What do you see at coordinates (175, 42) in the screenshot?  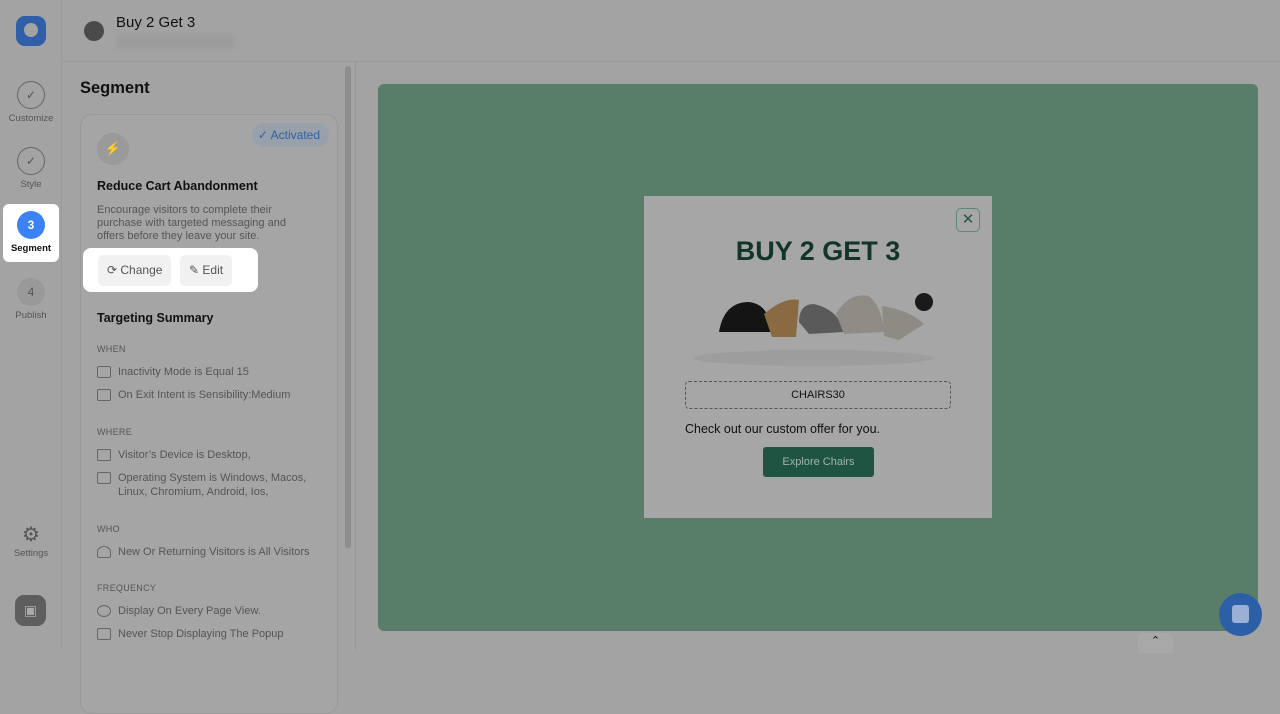 I see `blurred-url` at bounding box center [175, 42].